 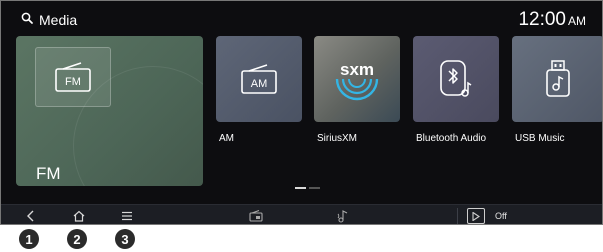 I want to click on usb-music-icon, so click(x=558, y=78).